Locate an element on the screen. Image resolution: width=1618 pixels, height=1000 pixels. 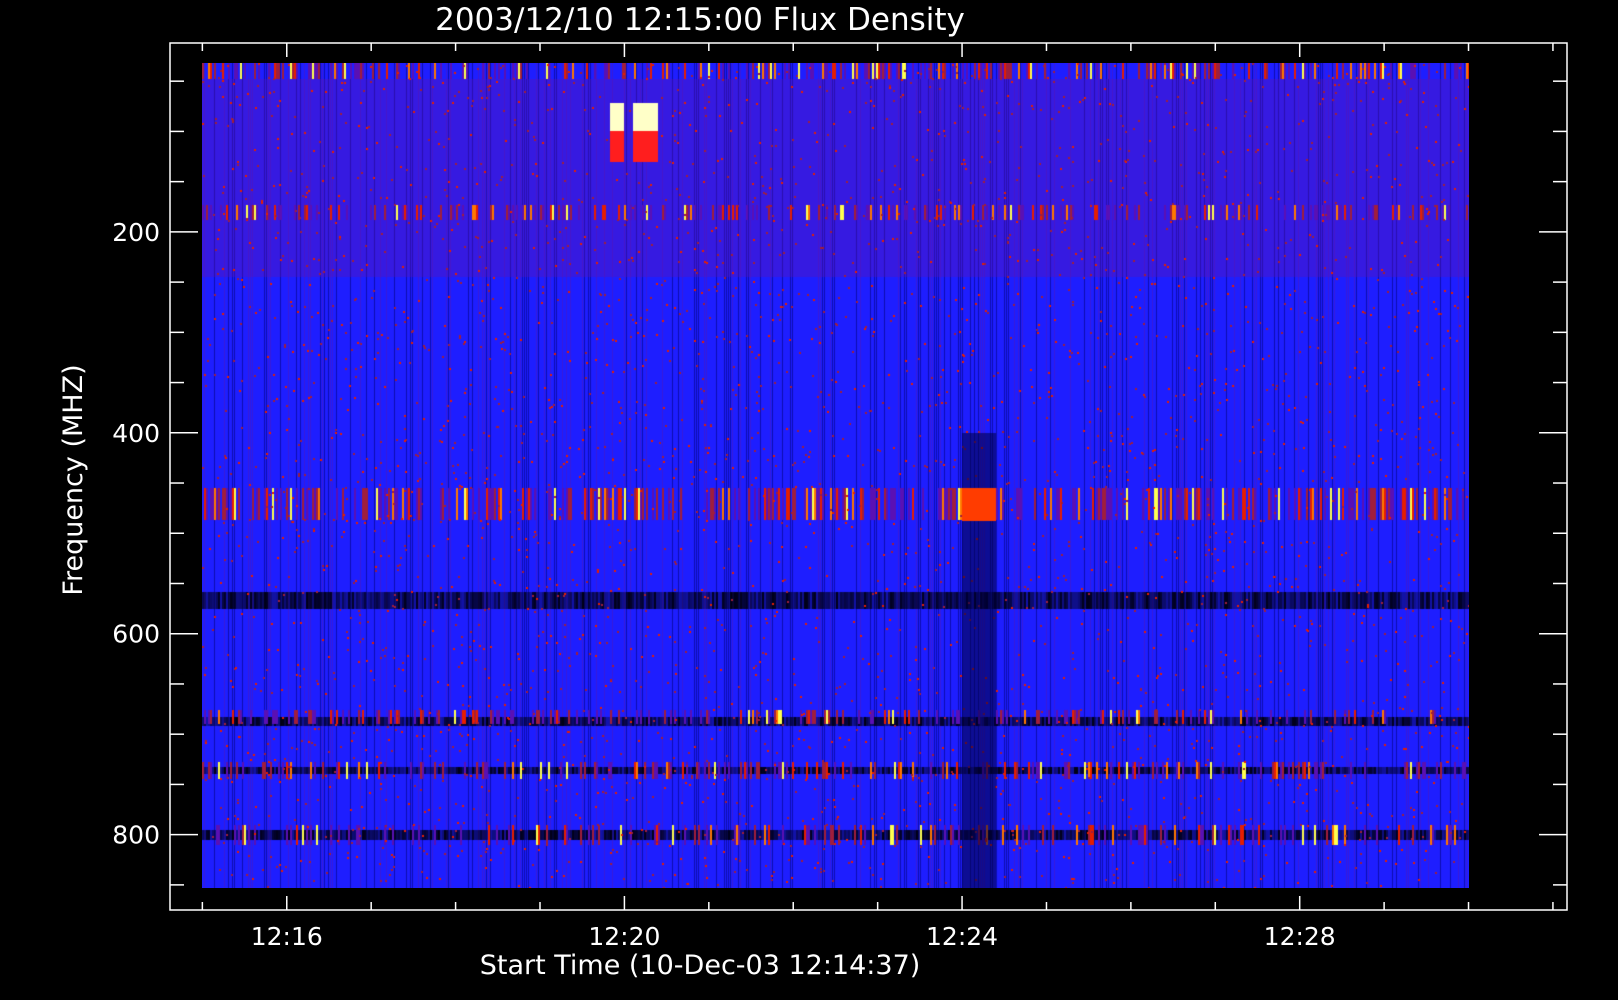
y-tick-label: 200 is located at coordinates (136, 232).